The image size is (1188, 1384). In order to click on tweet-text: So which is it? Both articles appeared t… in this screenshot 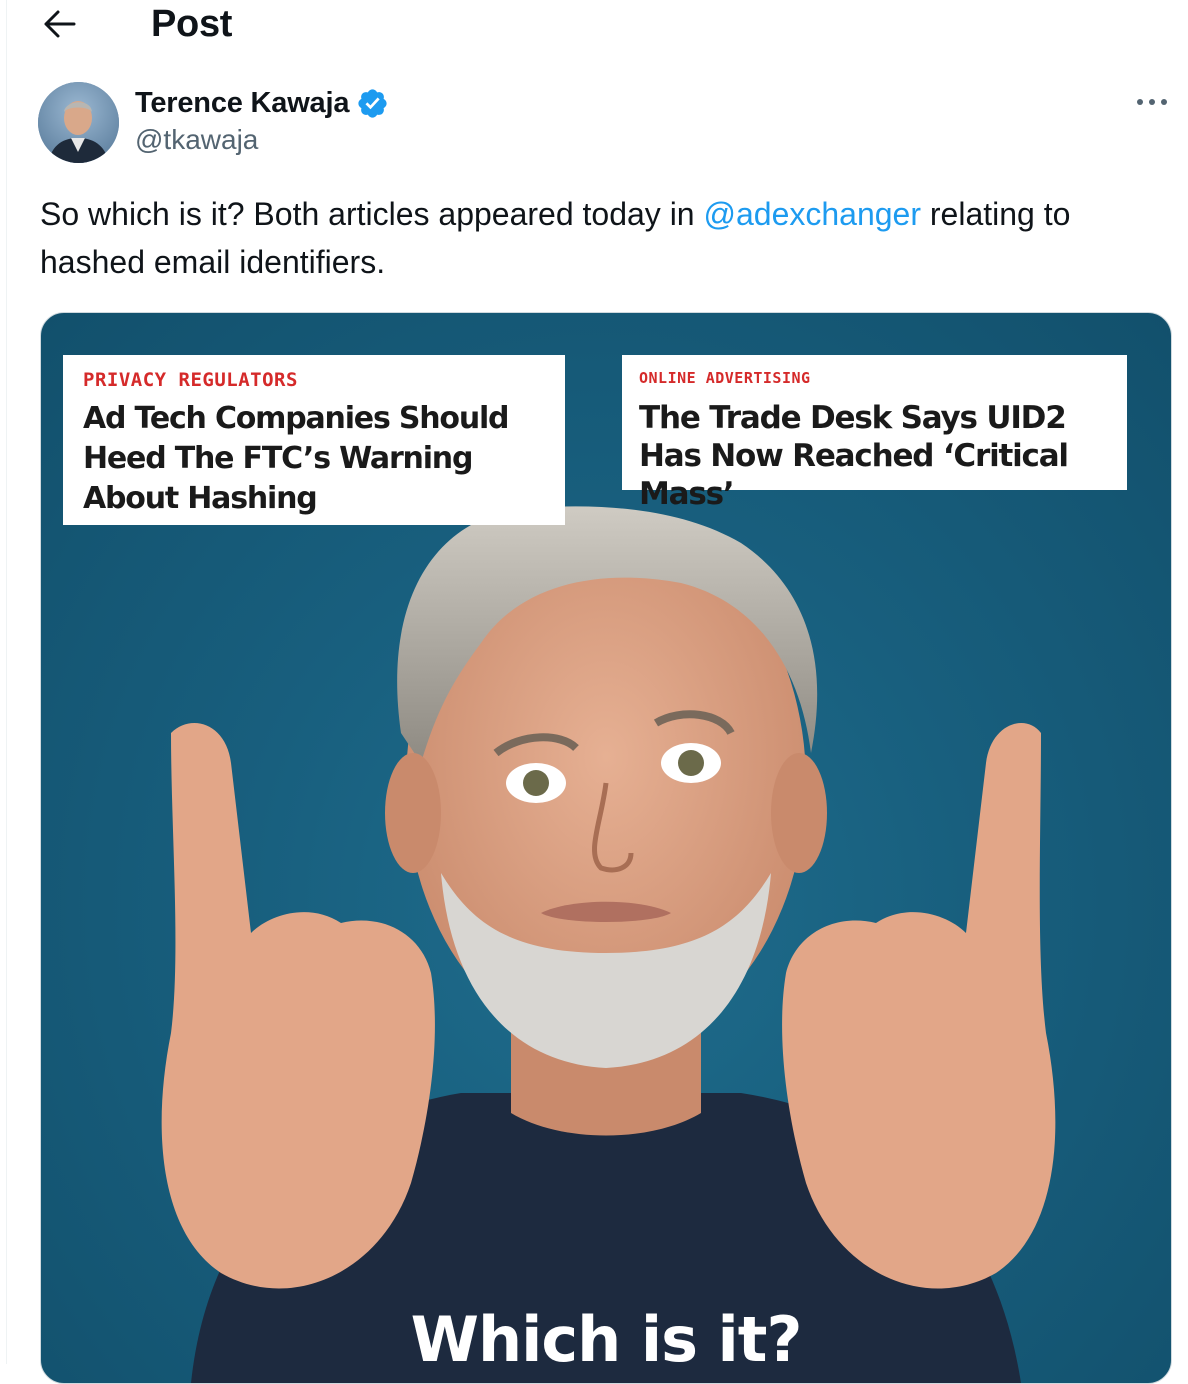, I will do `click(607, 238)`.